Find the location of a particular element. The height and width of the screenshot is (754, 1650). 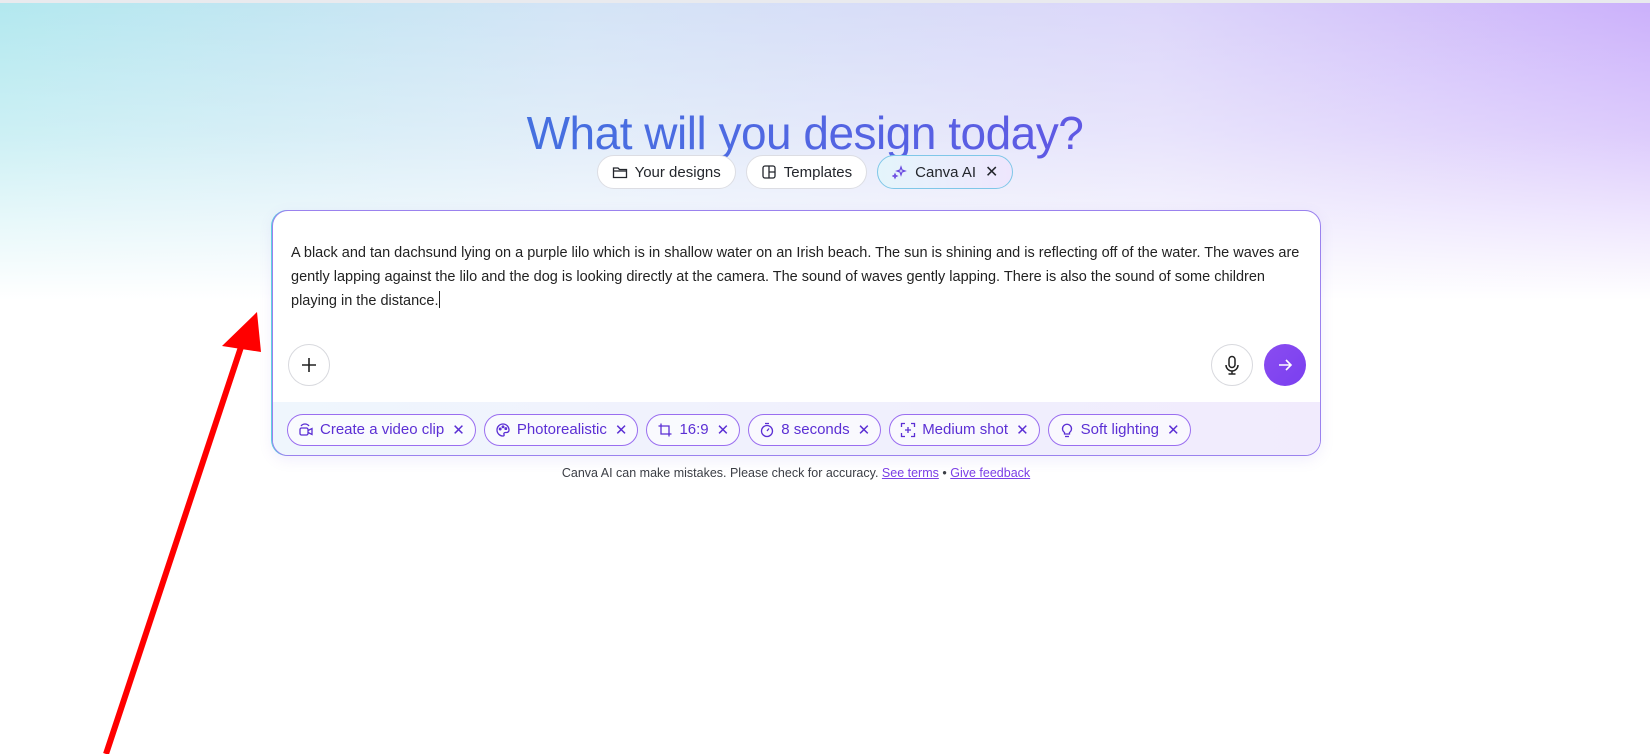

red-annotation-arrow is located at coordinates (182, 533).